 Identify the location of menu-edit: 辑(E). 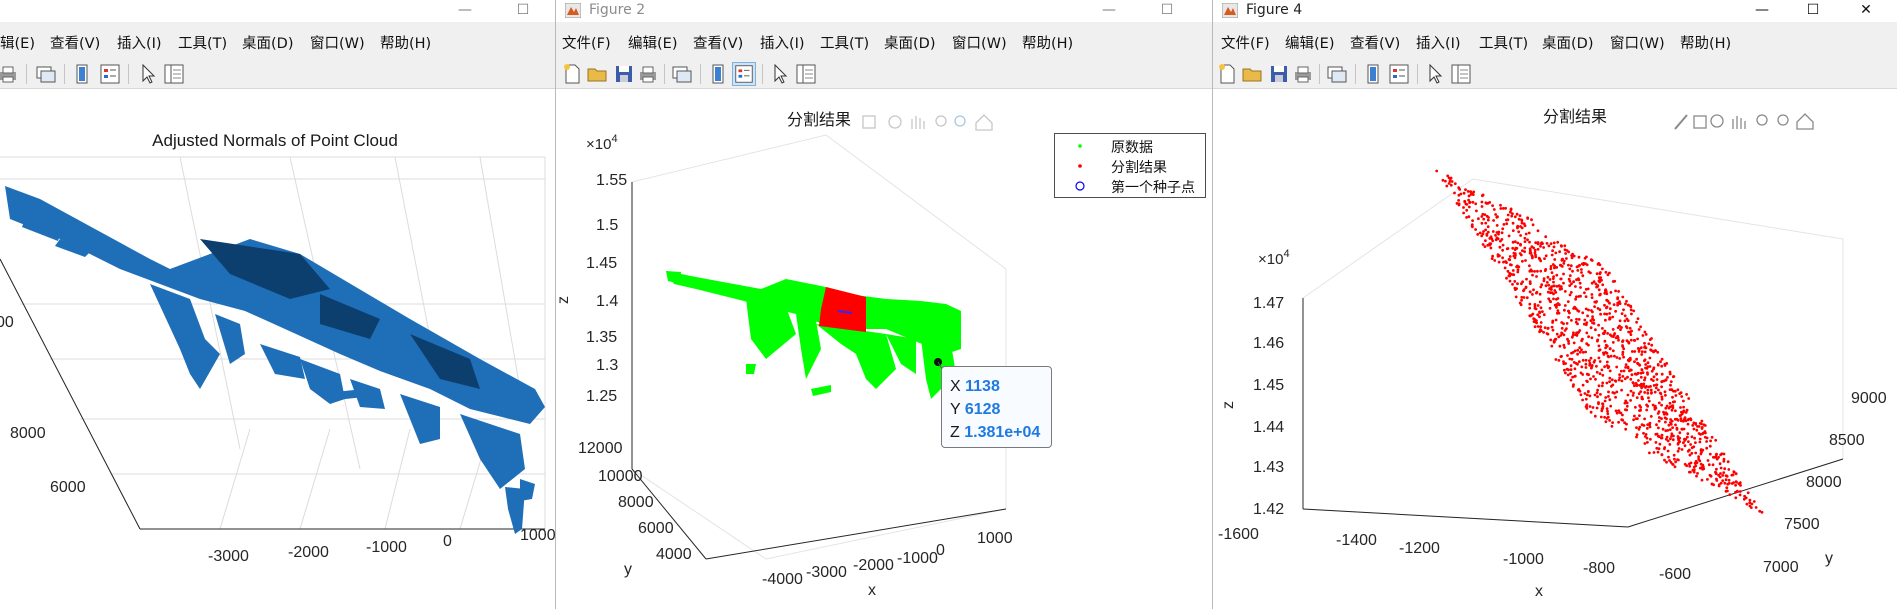
(17, 42).